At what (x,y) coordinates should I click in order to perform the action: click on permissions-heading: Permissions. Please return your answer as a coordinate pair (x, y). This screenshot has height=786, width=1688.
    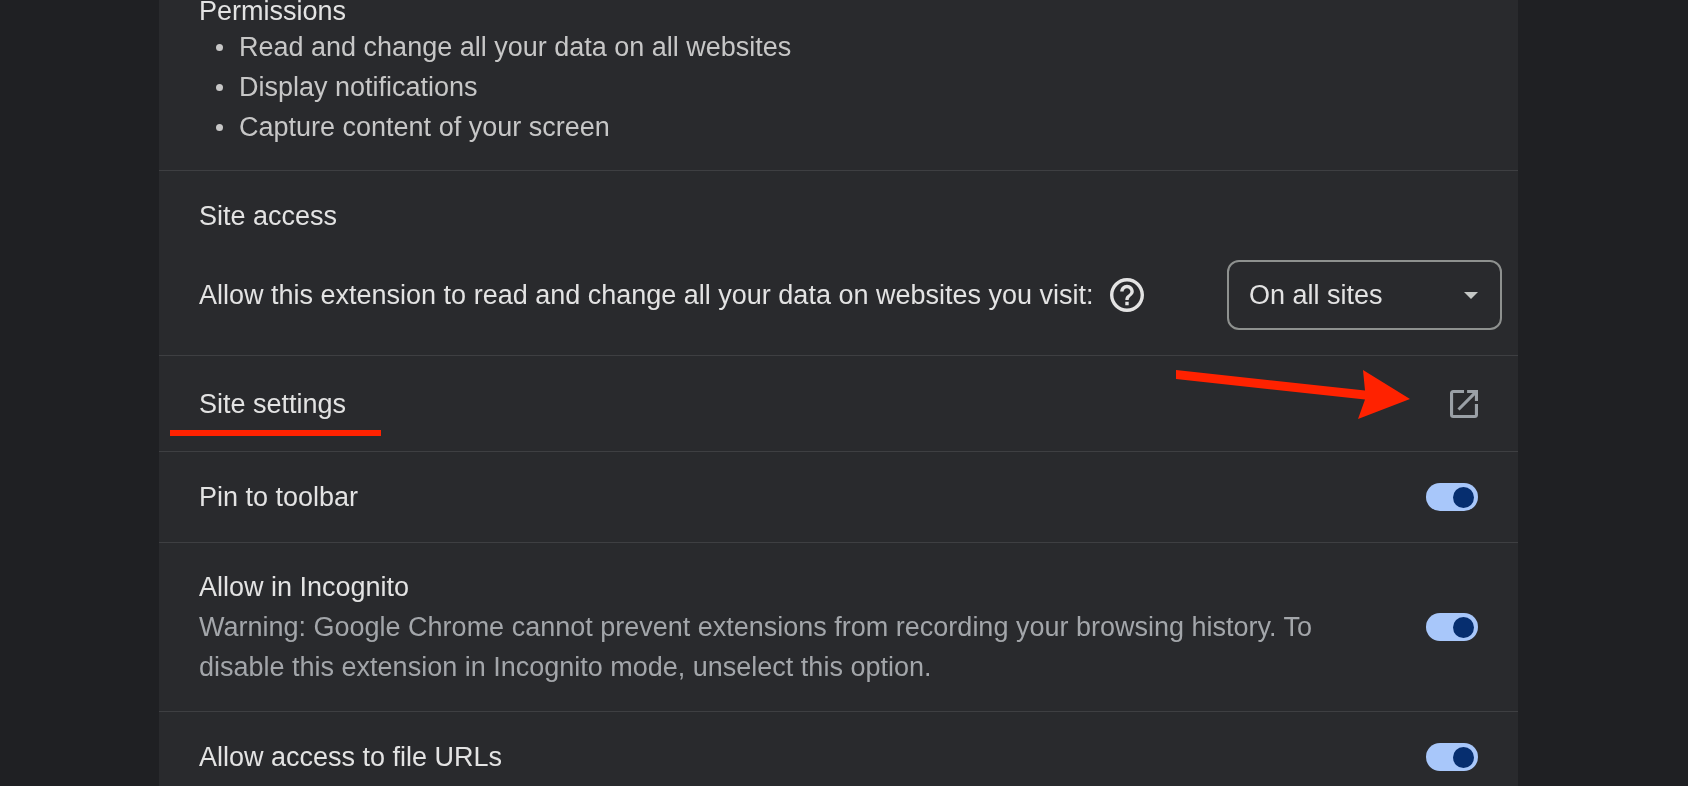
    Looking at the image, I should click on (273, 11).